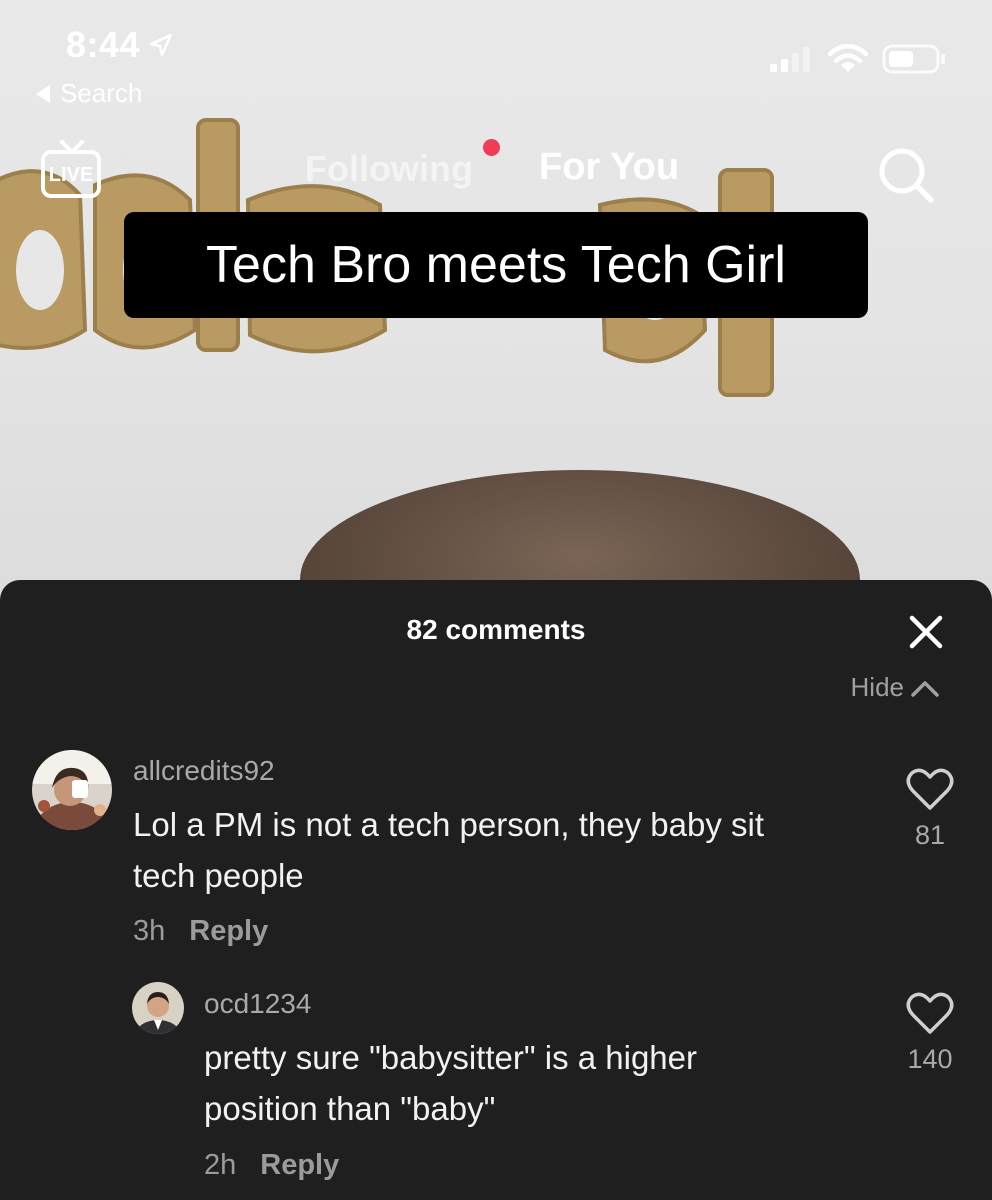 Image resolution: width=992 pixels, height=1200 pixels. I want to click on hide-replies-link: Hide, so click(895, 687).